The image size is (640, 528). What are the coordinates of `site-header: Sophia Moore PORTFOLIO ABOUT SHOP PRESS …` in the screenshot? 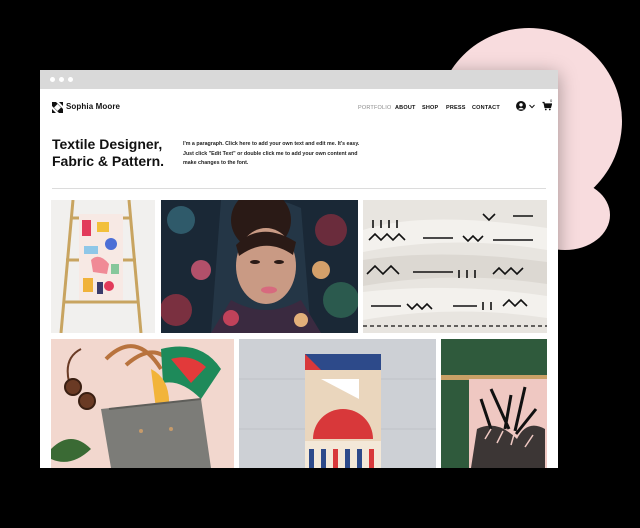 It's located at (299, 109).